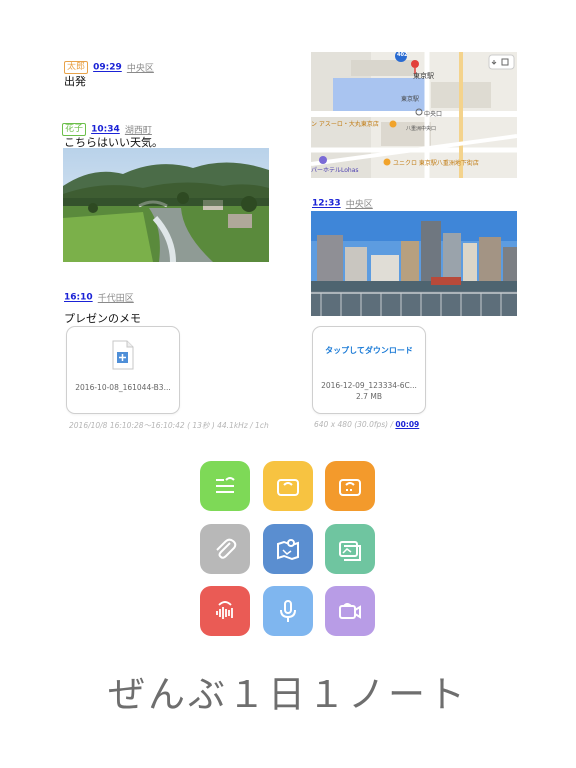 The height and width of the screenshot is (768, 576). What do you see at coordinates (335, 170) in the screenshot?
I see `map-label: パーホテルLohas` at bounding box center [335, 170].